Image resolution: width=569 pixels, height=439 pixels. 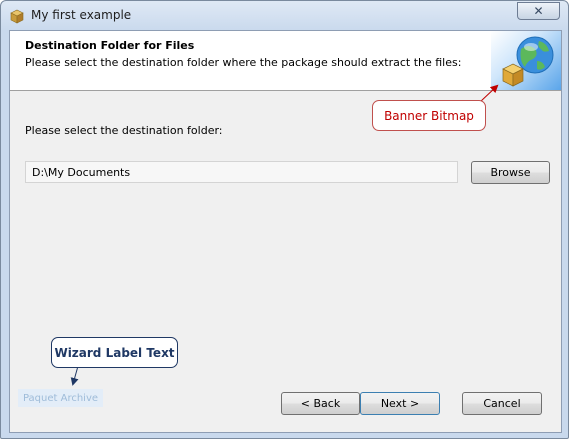 I want to click on wizard-callout-arrow, so click(x=74, y=375).